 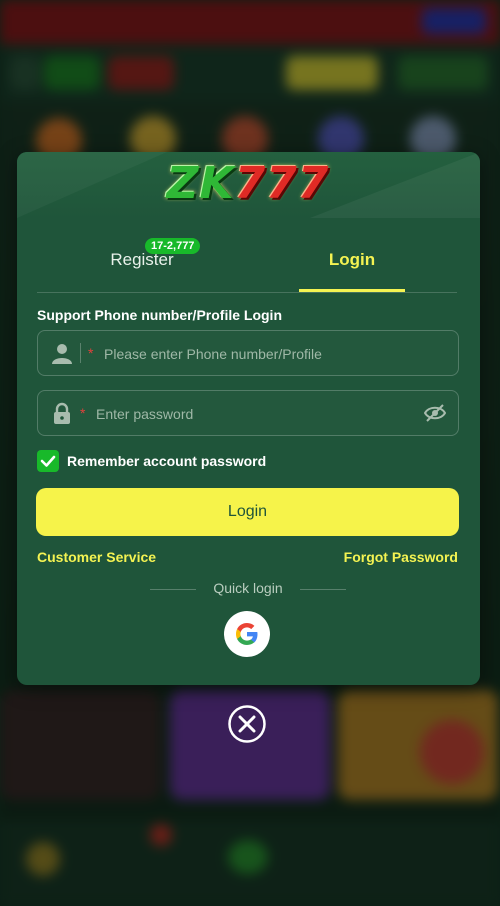 I want to click on google-login-button, so click(x=247, y=634).